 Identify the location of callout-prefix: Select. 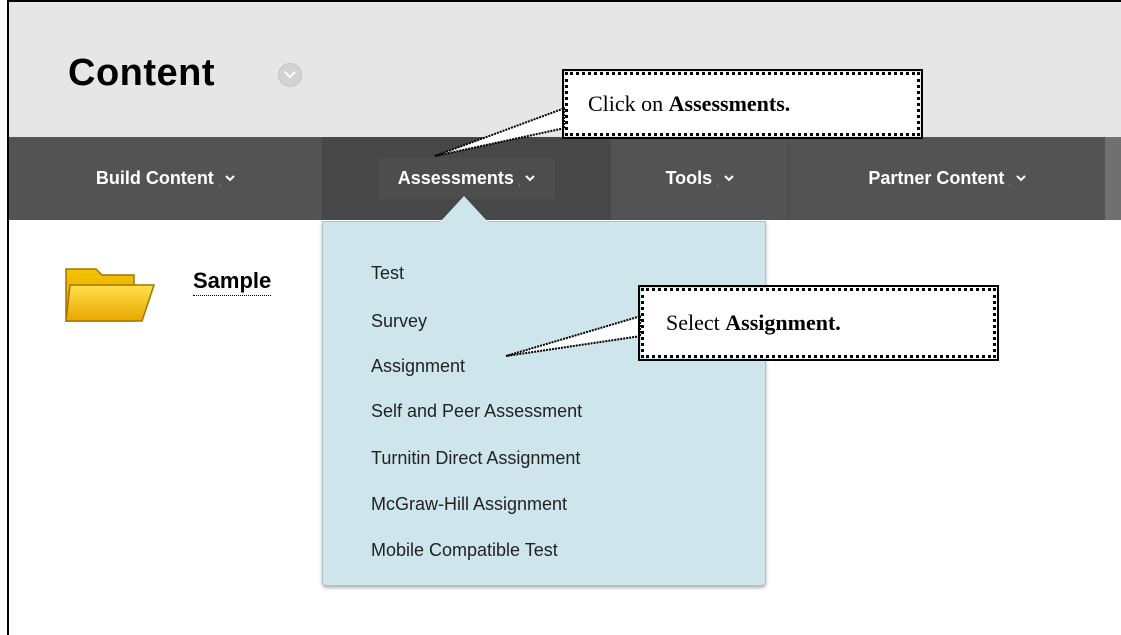
(696, 322).